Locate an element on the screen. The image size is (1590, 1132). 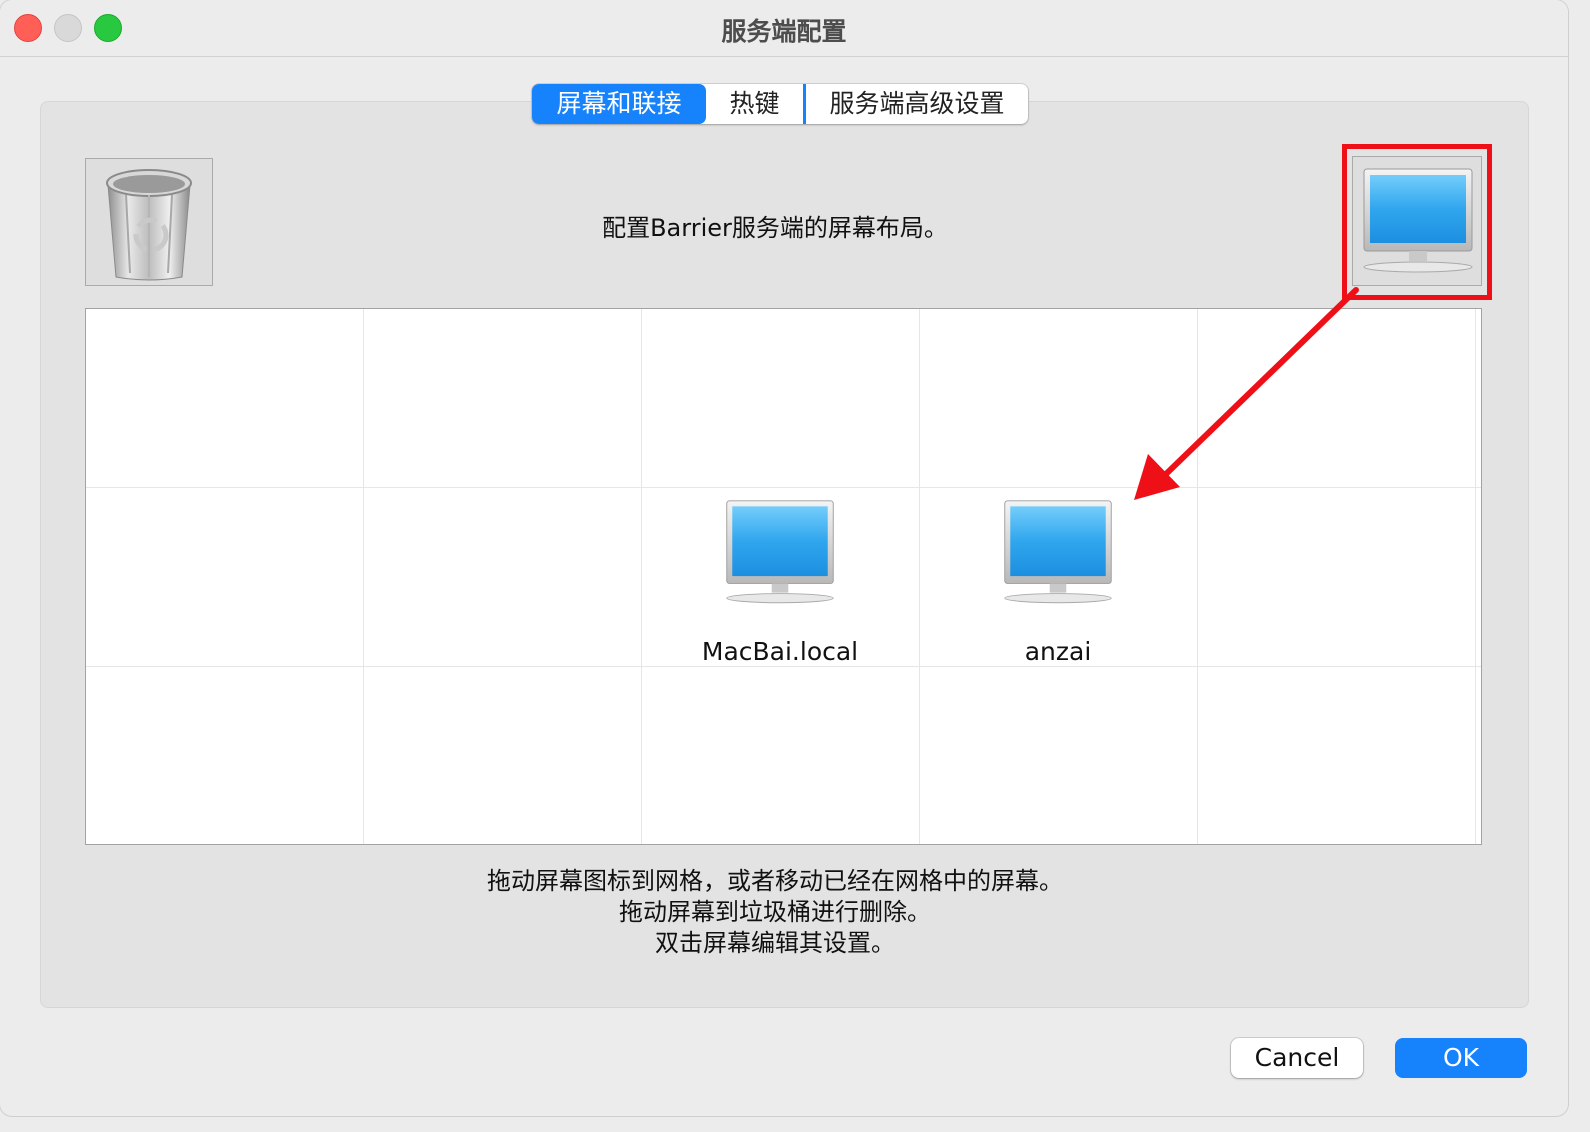
help-line: 双击屏幕编辑其设置。 is located at coordinates (775, 943).